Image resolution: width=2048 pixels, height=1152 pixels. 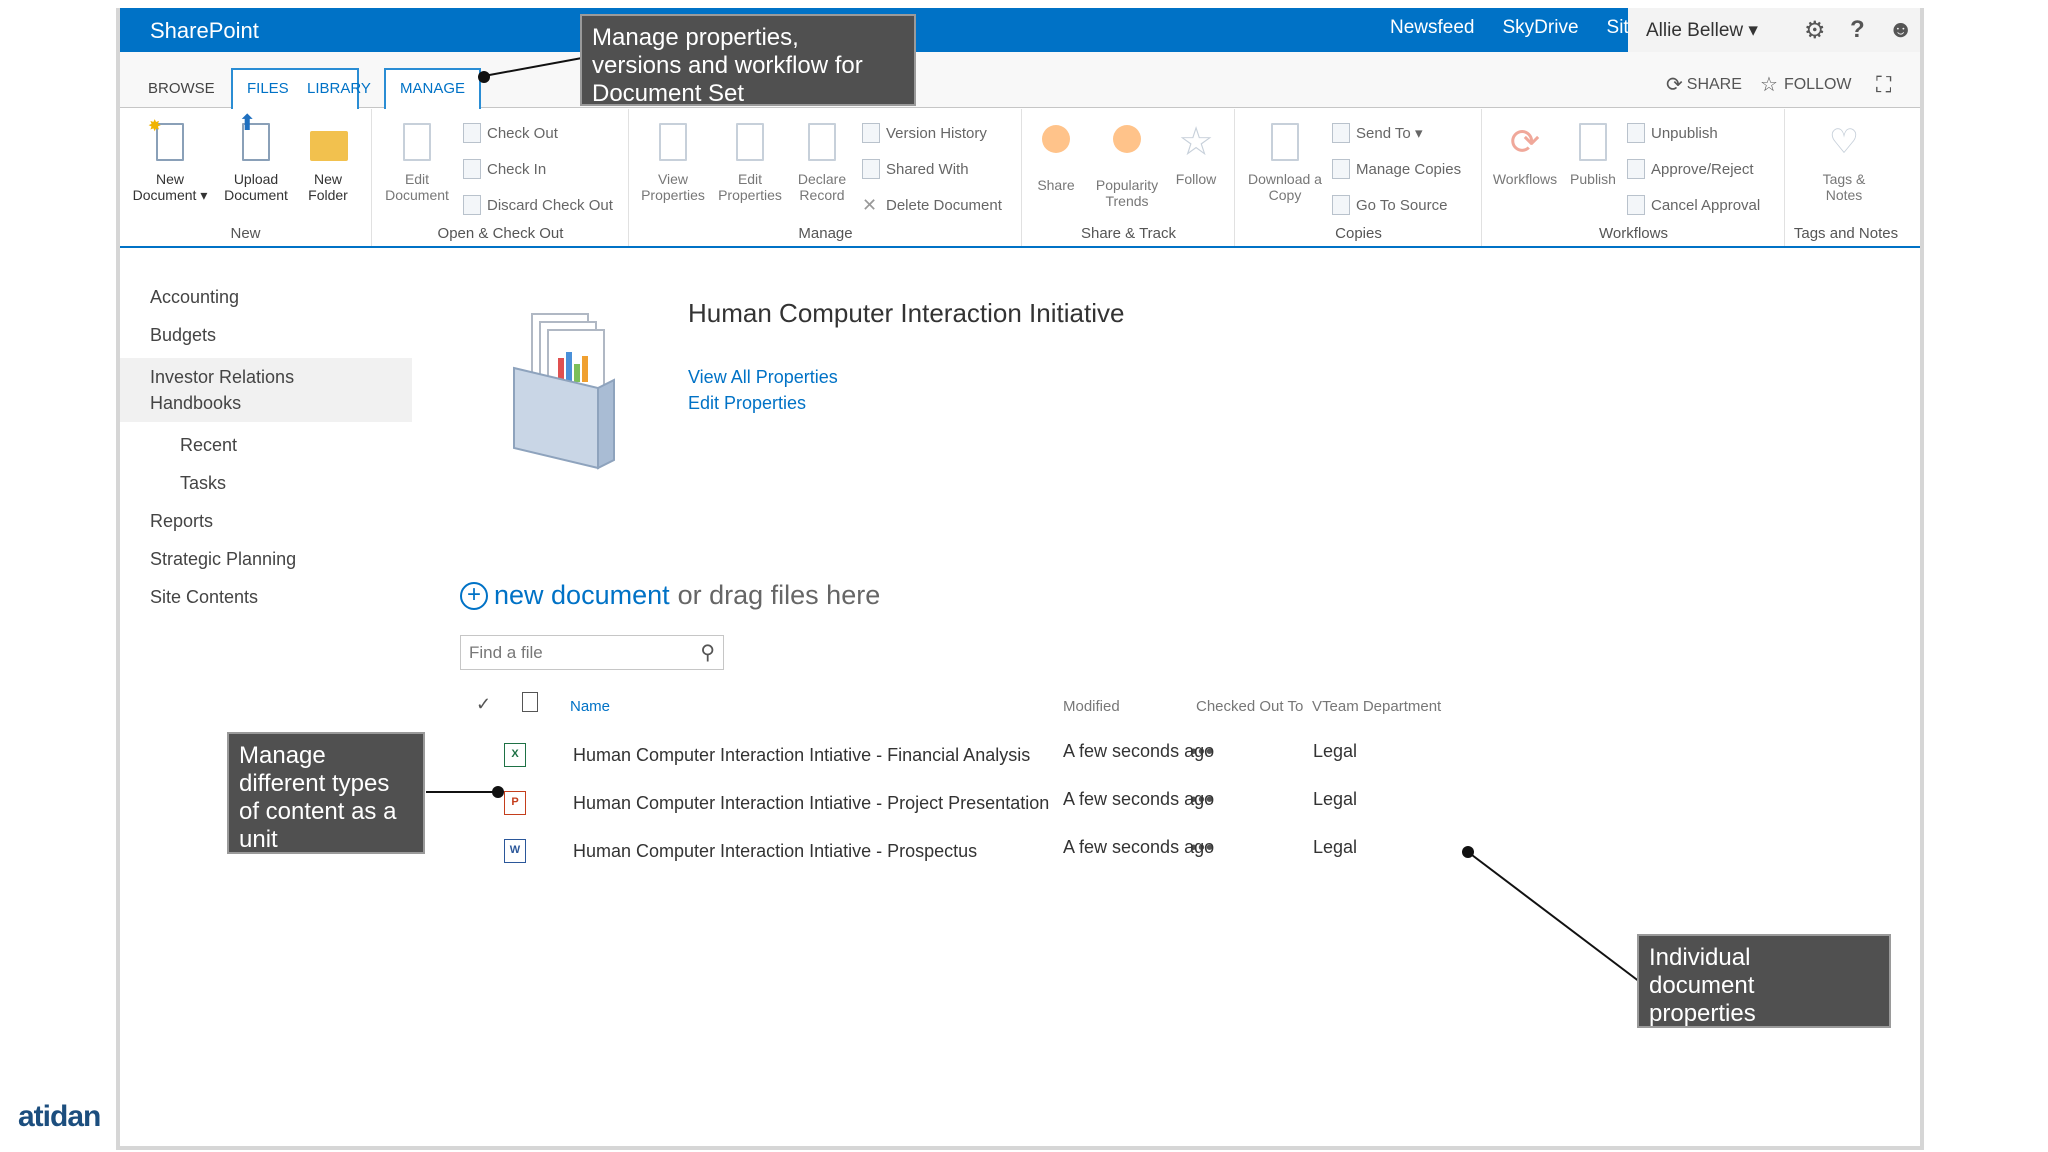 I want to click on follow-button: ☆ FOLLOW, so click(x=1806, y=84).